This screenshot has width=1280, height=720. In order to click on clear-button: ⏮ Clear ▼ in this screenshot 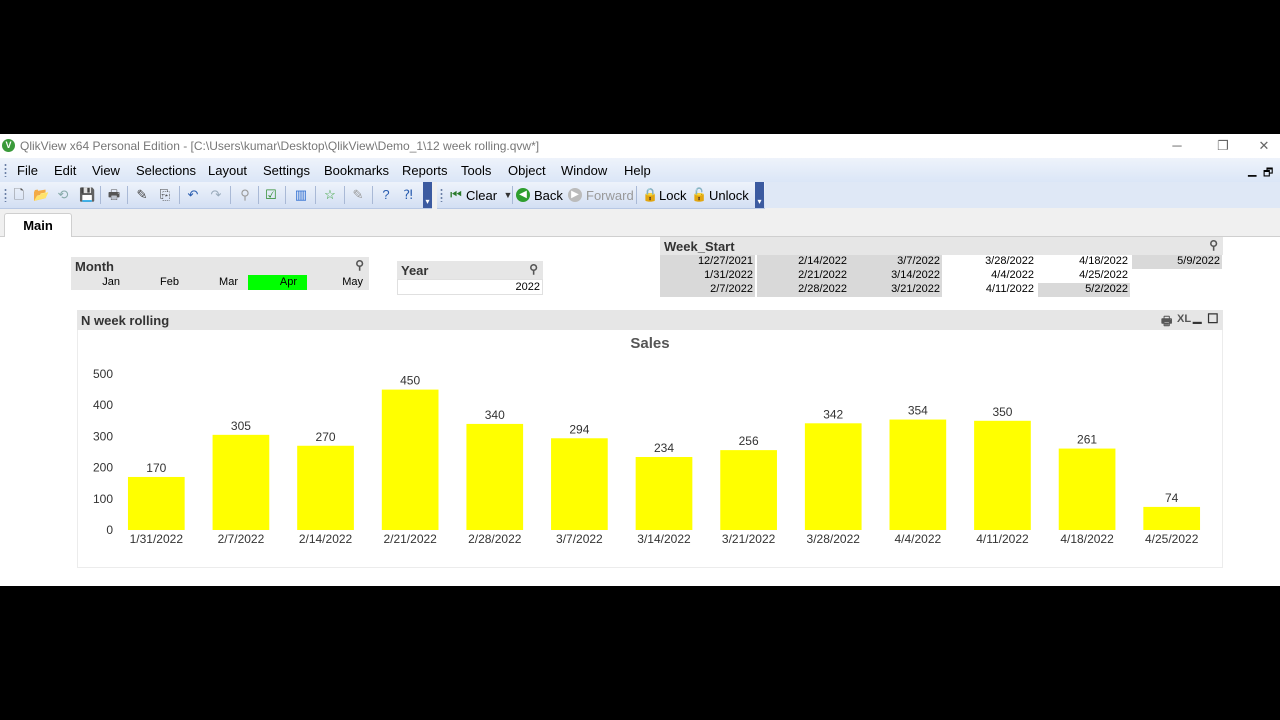, I will do `click(479, 195)`.